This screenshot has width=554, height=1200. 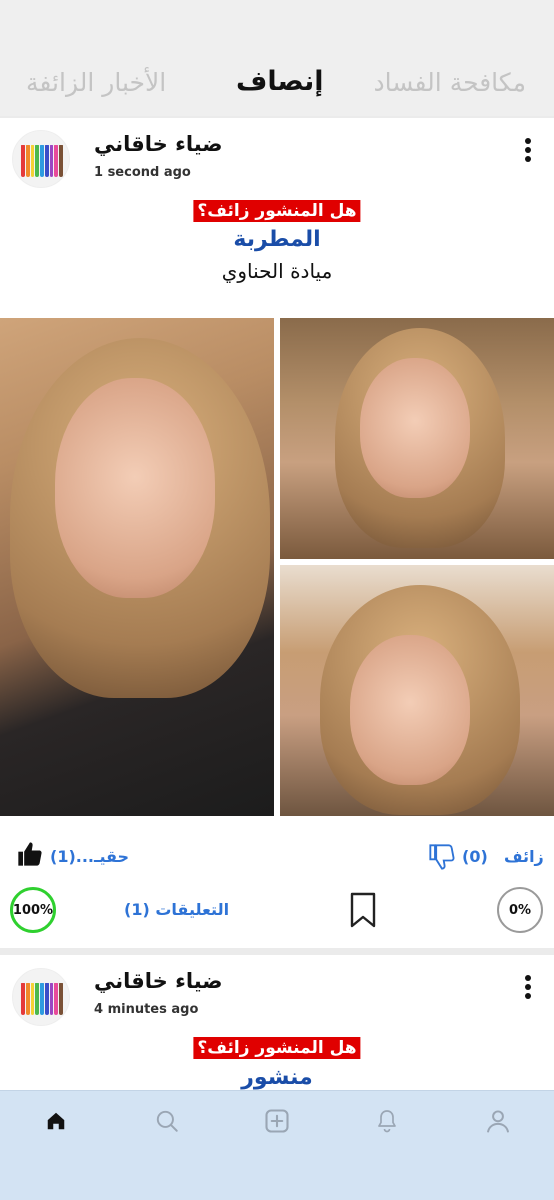 What do you see at coordinates (277, 1121) in the screenshot?
I see `add-icon` at bounding box center [277, 1121].